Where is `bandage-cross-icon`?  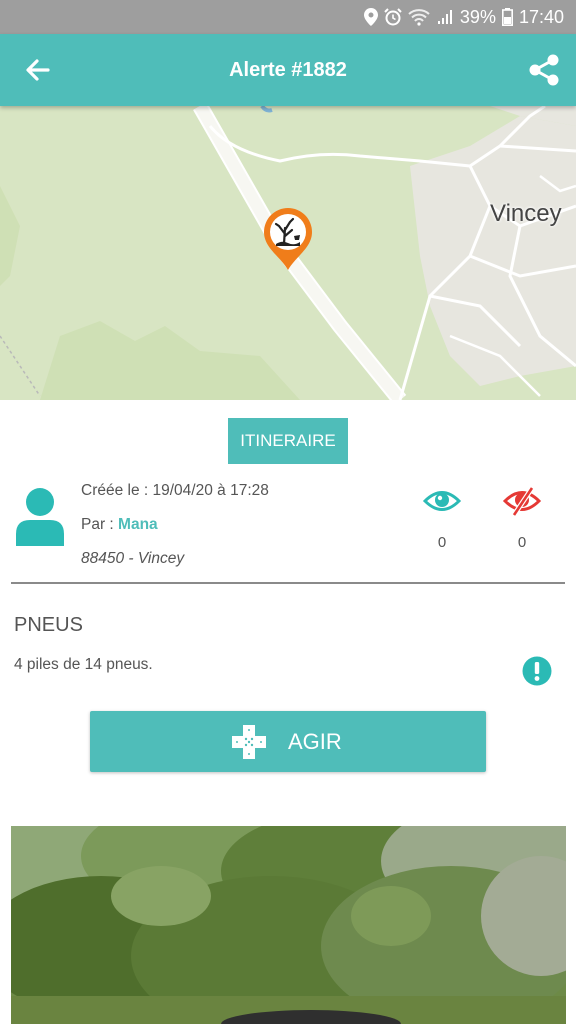
bandage-cross-icon is located at coordinates (249, 742).